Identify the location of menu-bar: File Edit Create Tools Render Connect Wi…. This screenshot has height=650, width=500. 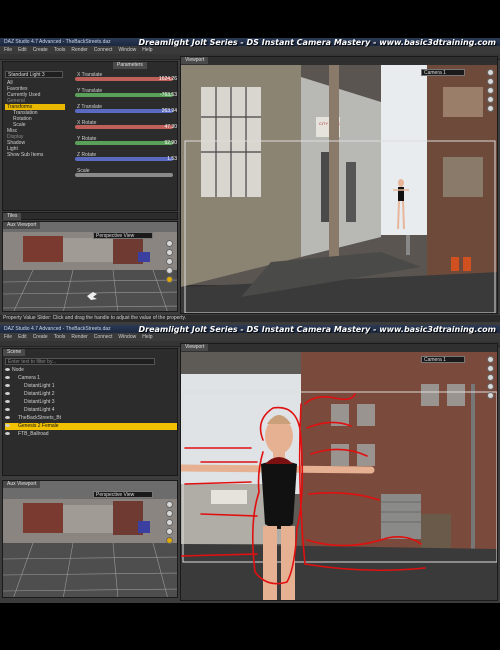
(250, 337).